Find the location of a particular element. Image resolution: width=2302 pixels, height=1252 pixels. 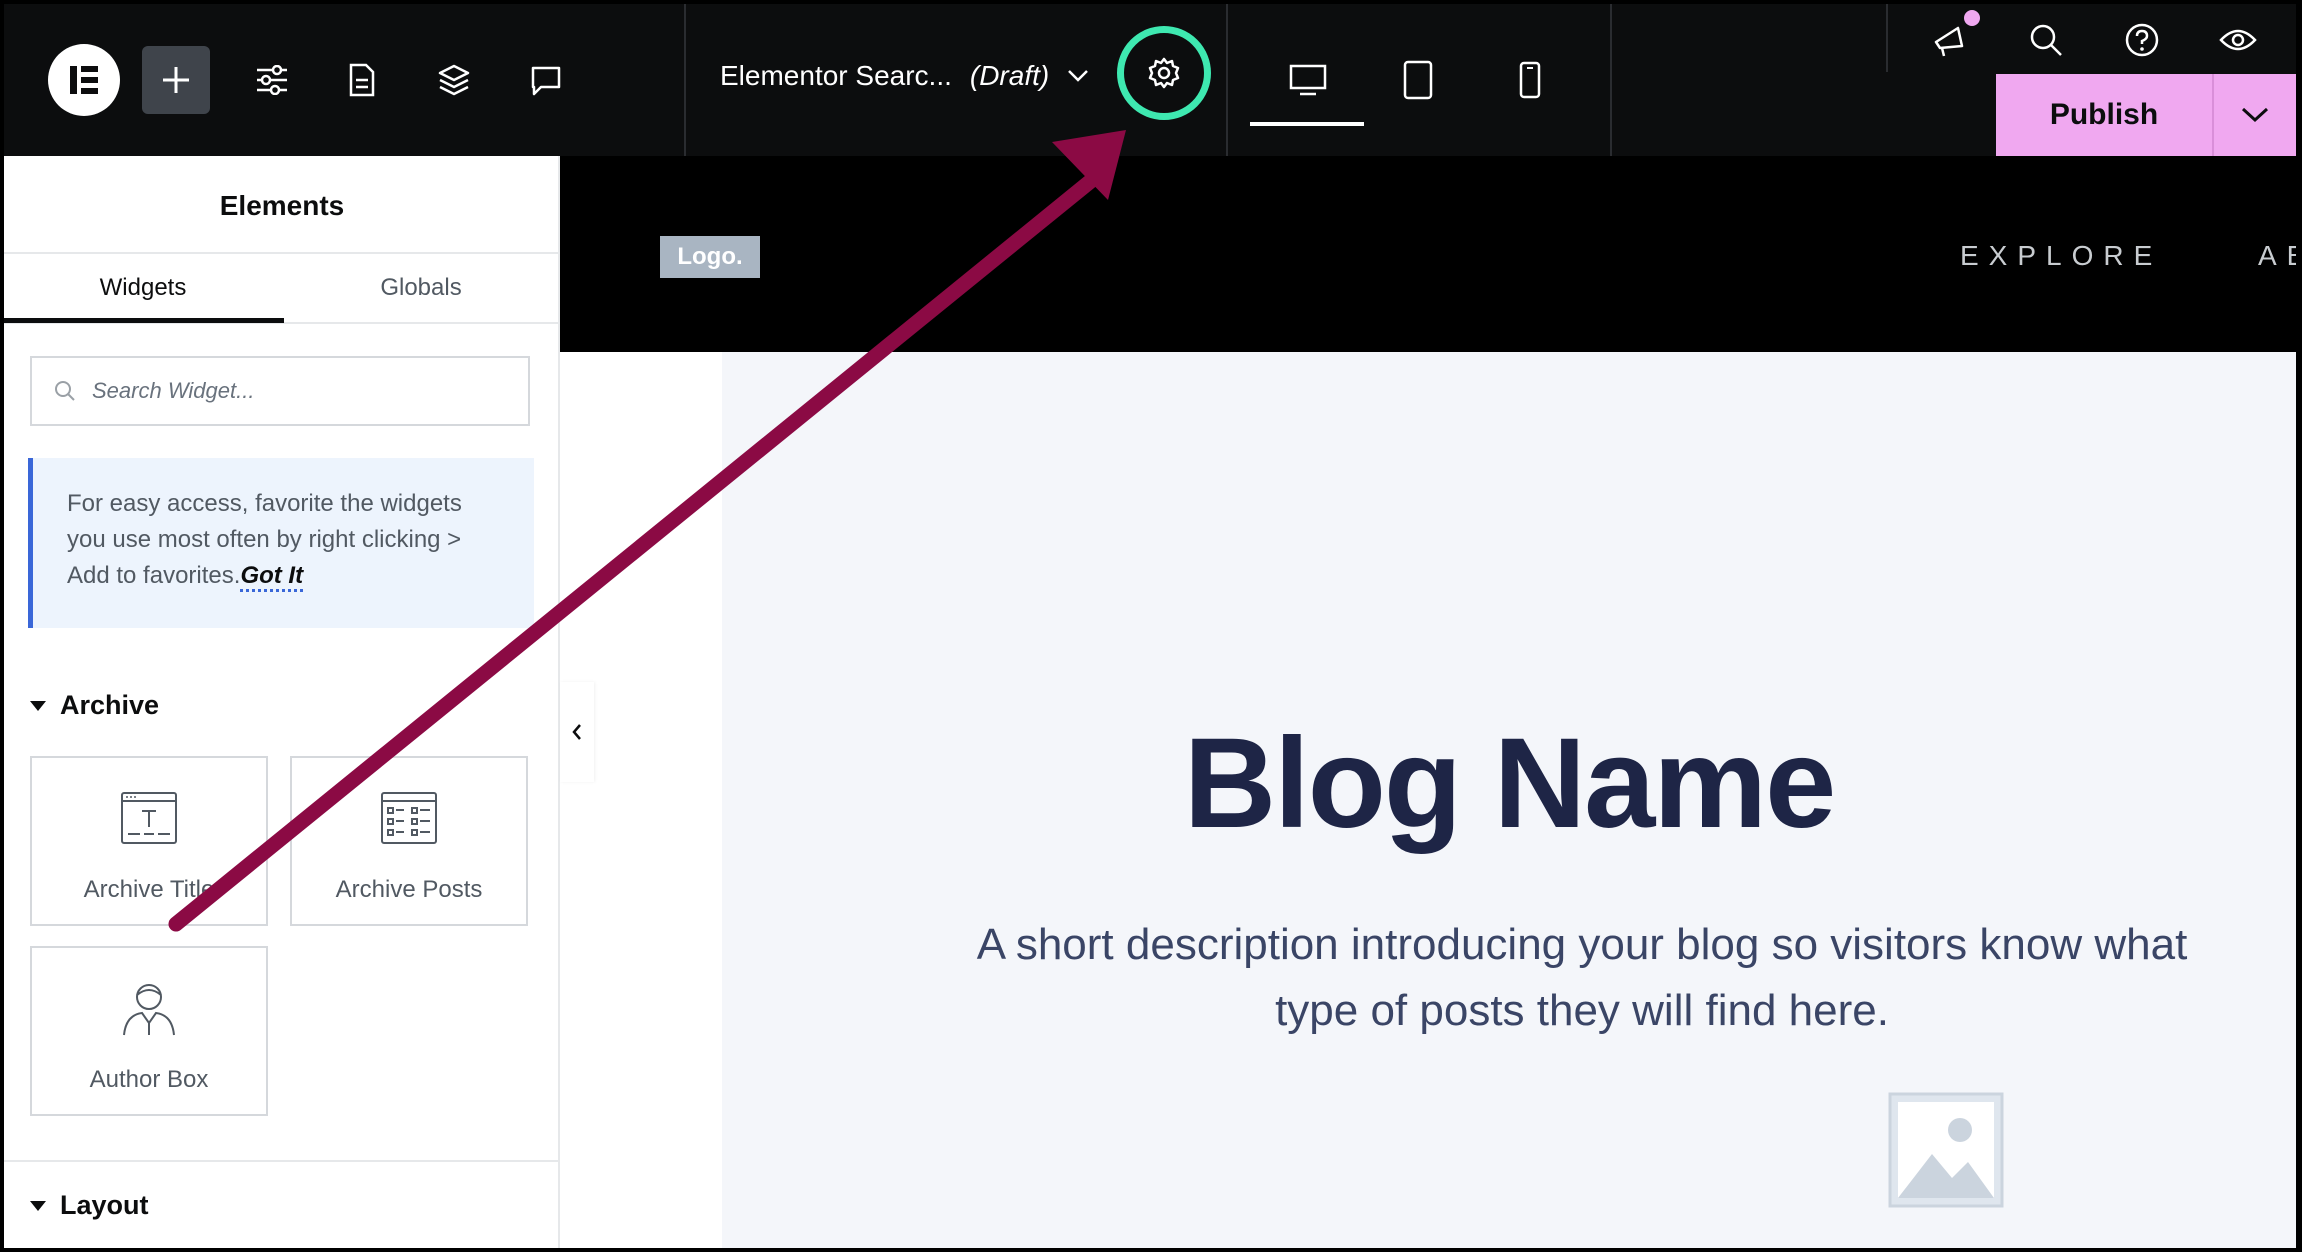

site-settings-button is located at coordinates (272, 80).